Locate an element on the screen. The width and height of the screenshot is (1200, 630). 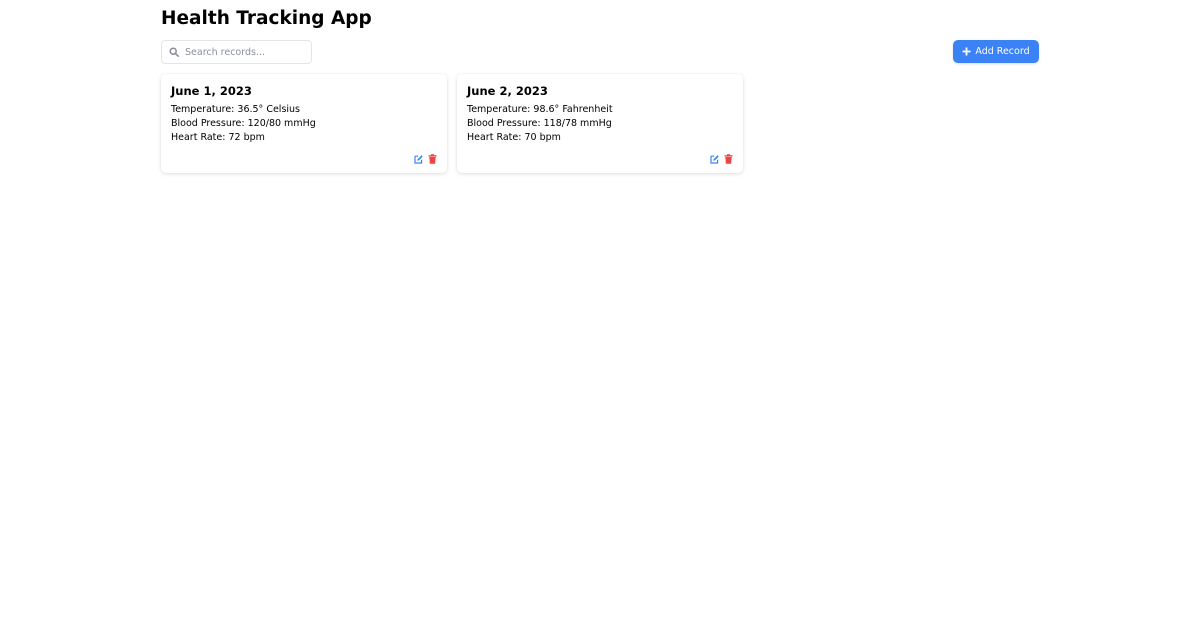
add-record-label: Add Record is located at coordinates (1002, 51).